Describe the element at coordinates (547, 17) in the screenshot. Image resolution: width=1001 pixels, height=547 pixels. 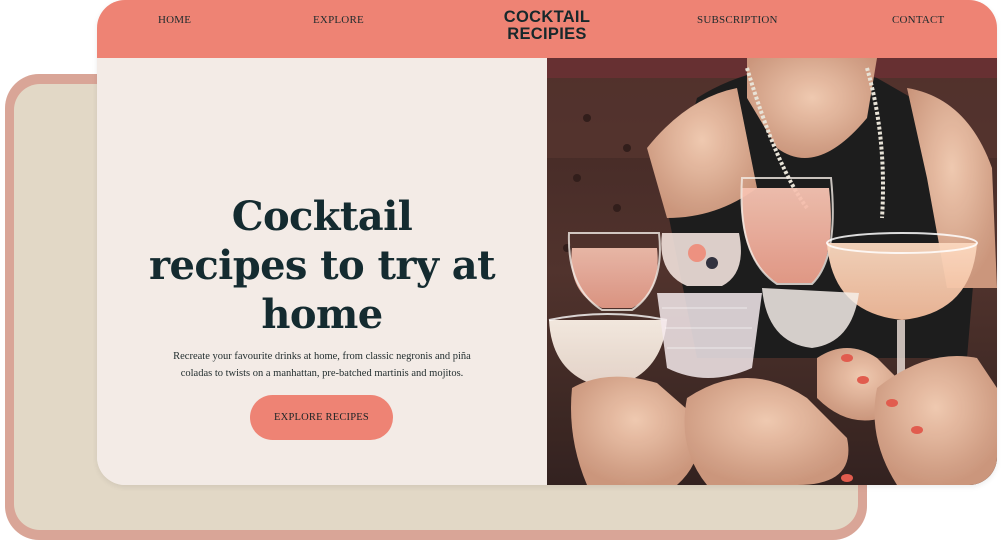
I see `logo-line-1: COCKTAIL` at that location.